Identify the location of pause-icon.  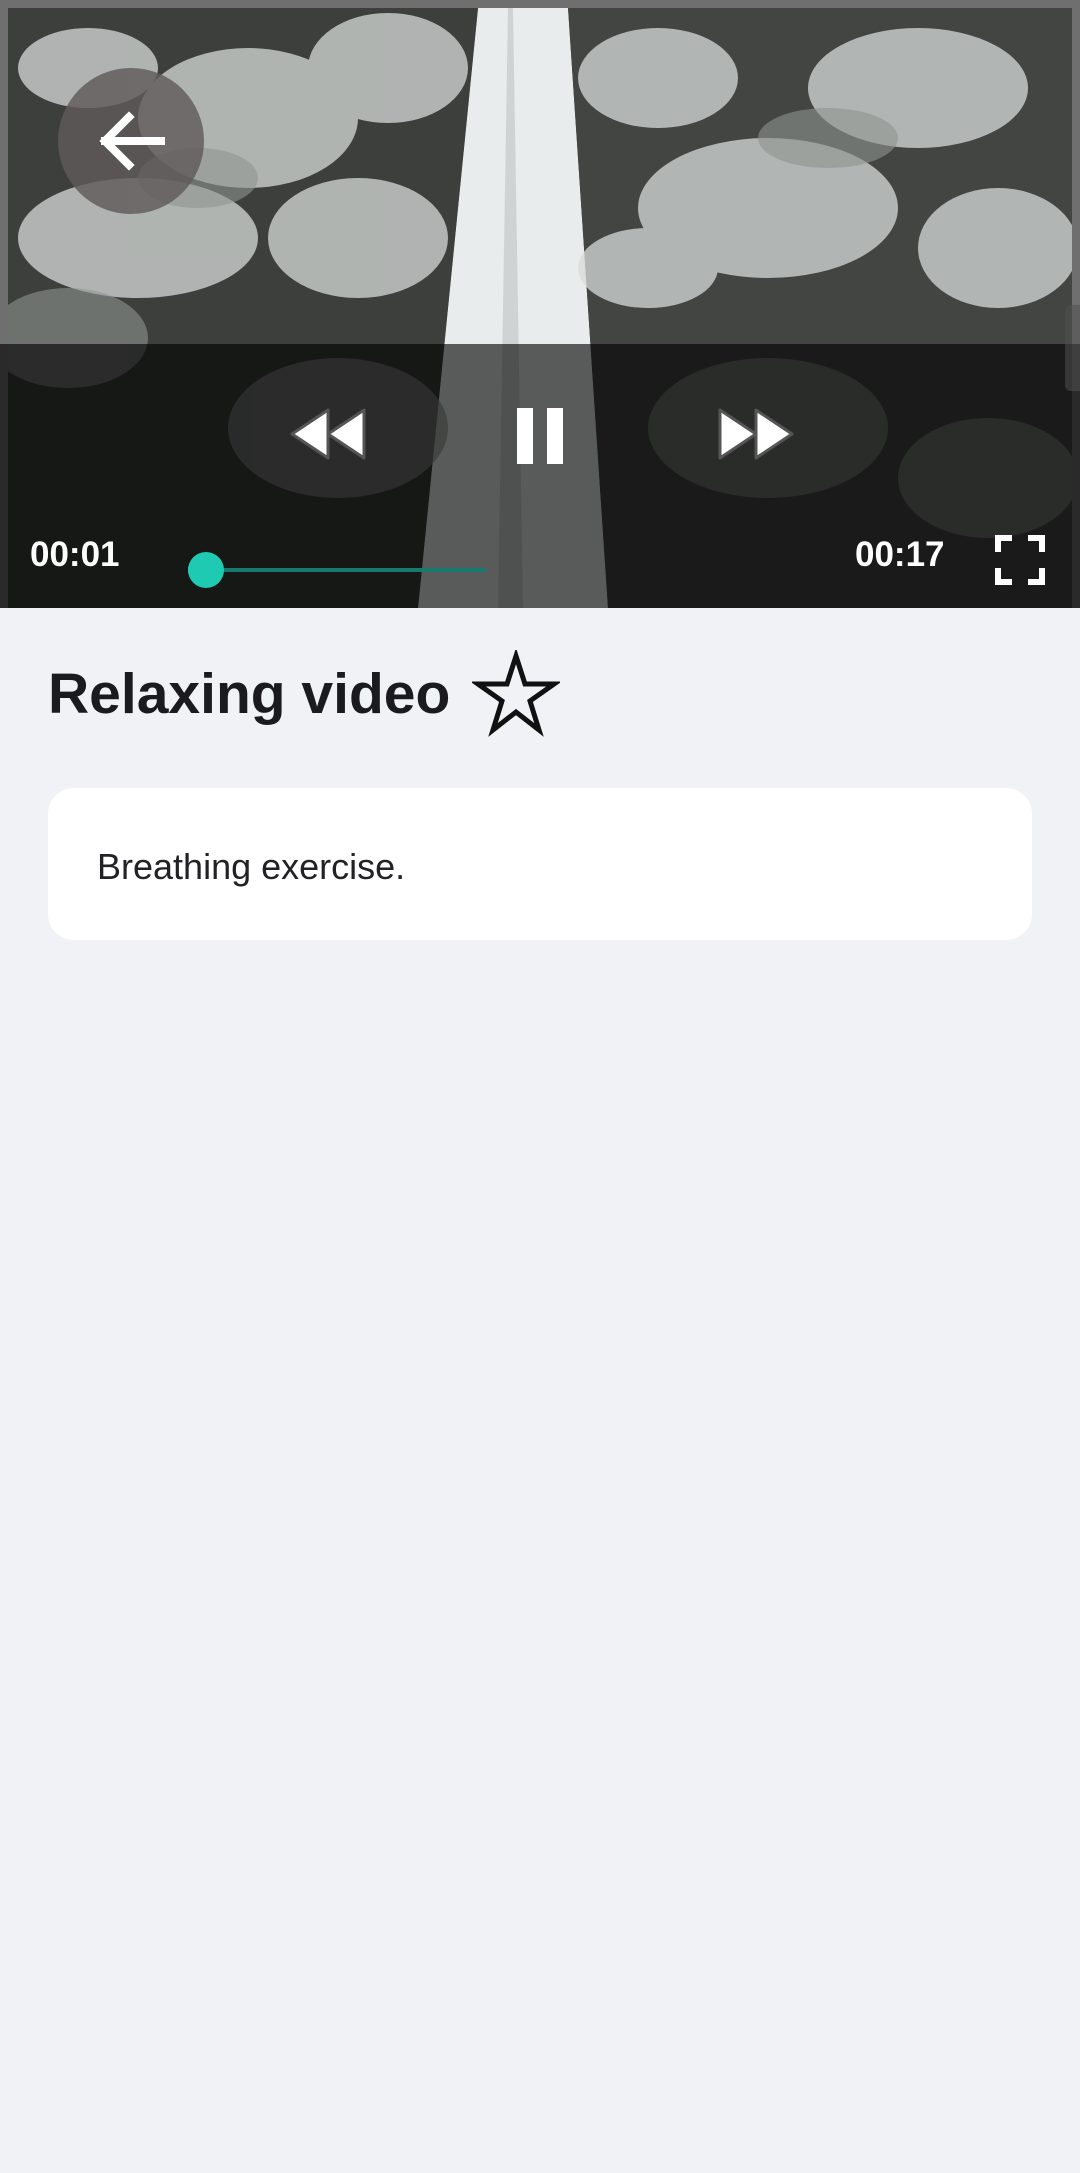
(540, 436).